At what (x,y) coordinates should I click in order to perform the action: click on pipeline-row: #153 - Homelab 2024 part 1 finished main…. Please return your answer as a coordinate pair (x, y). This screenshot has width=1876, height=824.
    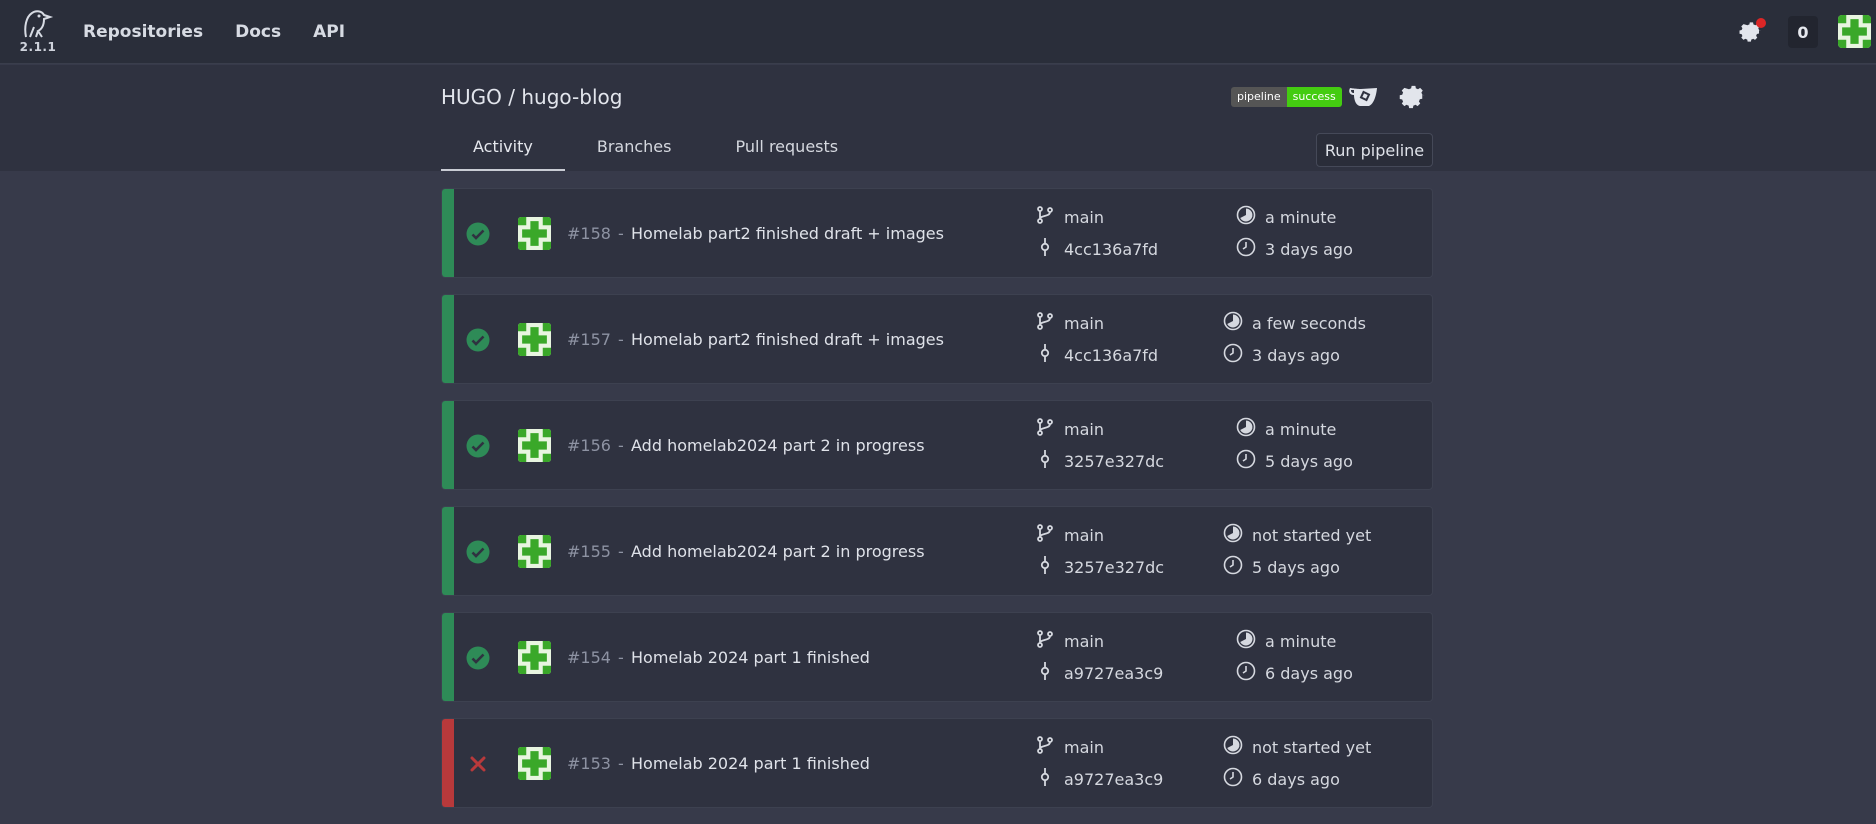
    Looking at the image, I should click on (937, 763).